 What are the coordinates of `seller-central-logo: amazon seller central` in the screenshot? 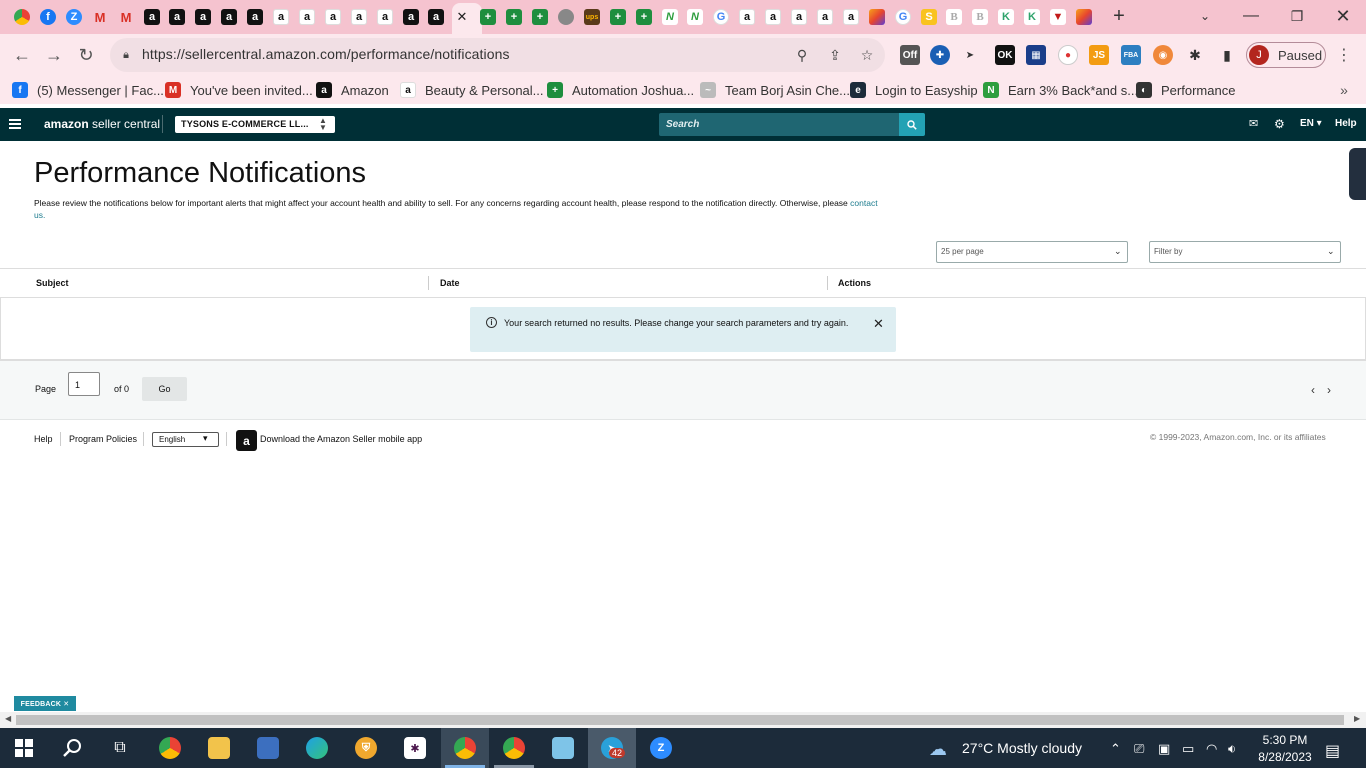 It's located at (102, 124).